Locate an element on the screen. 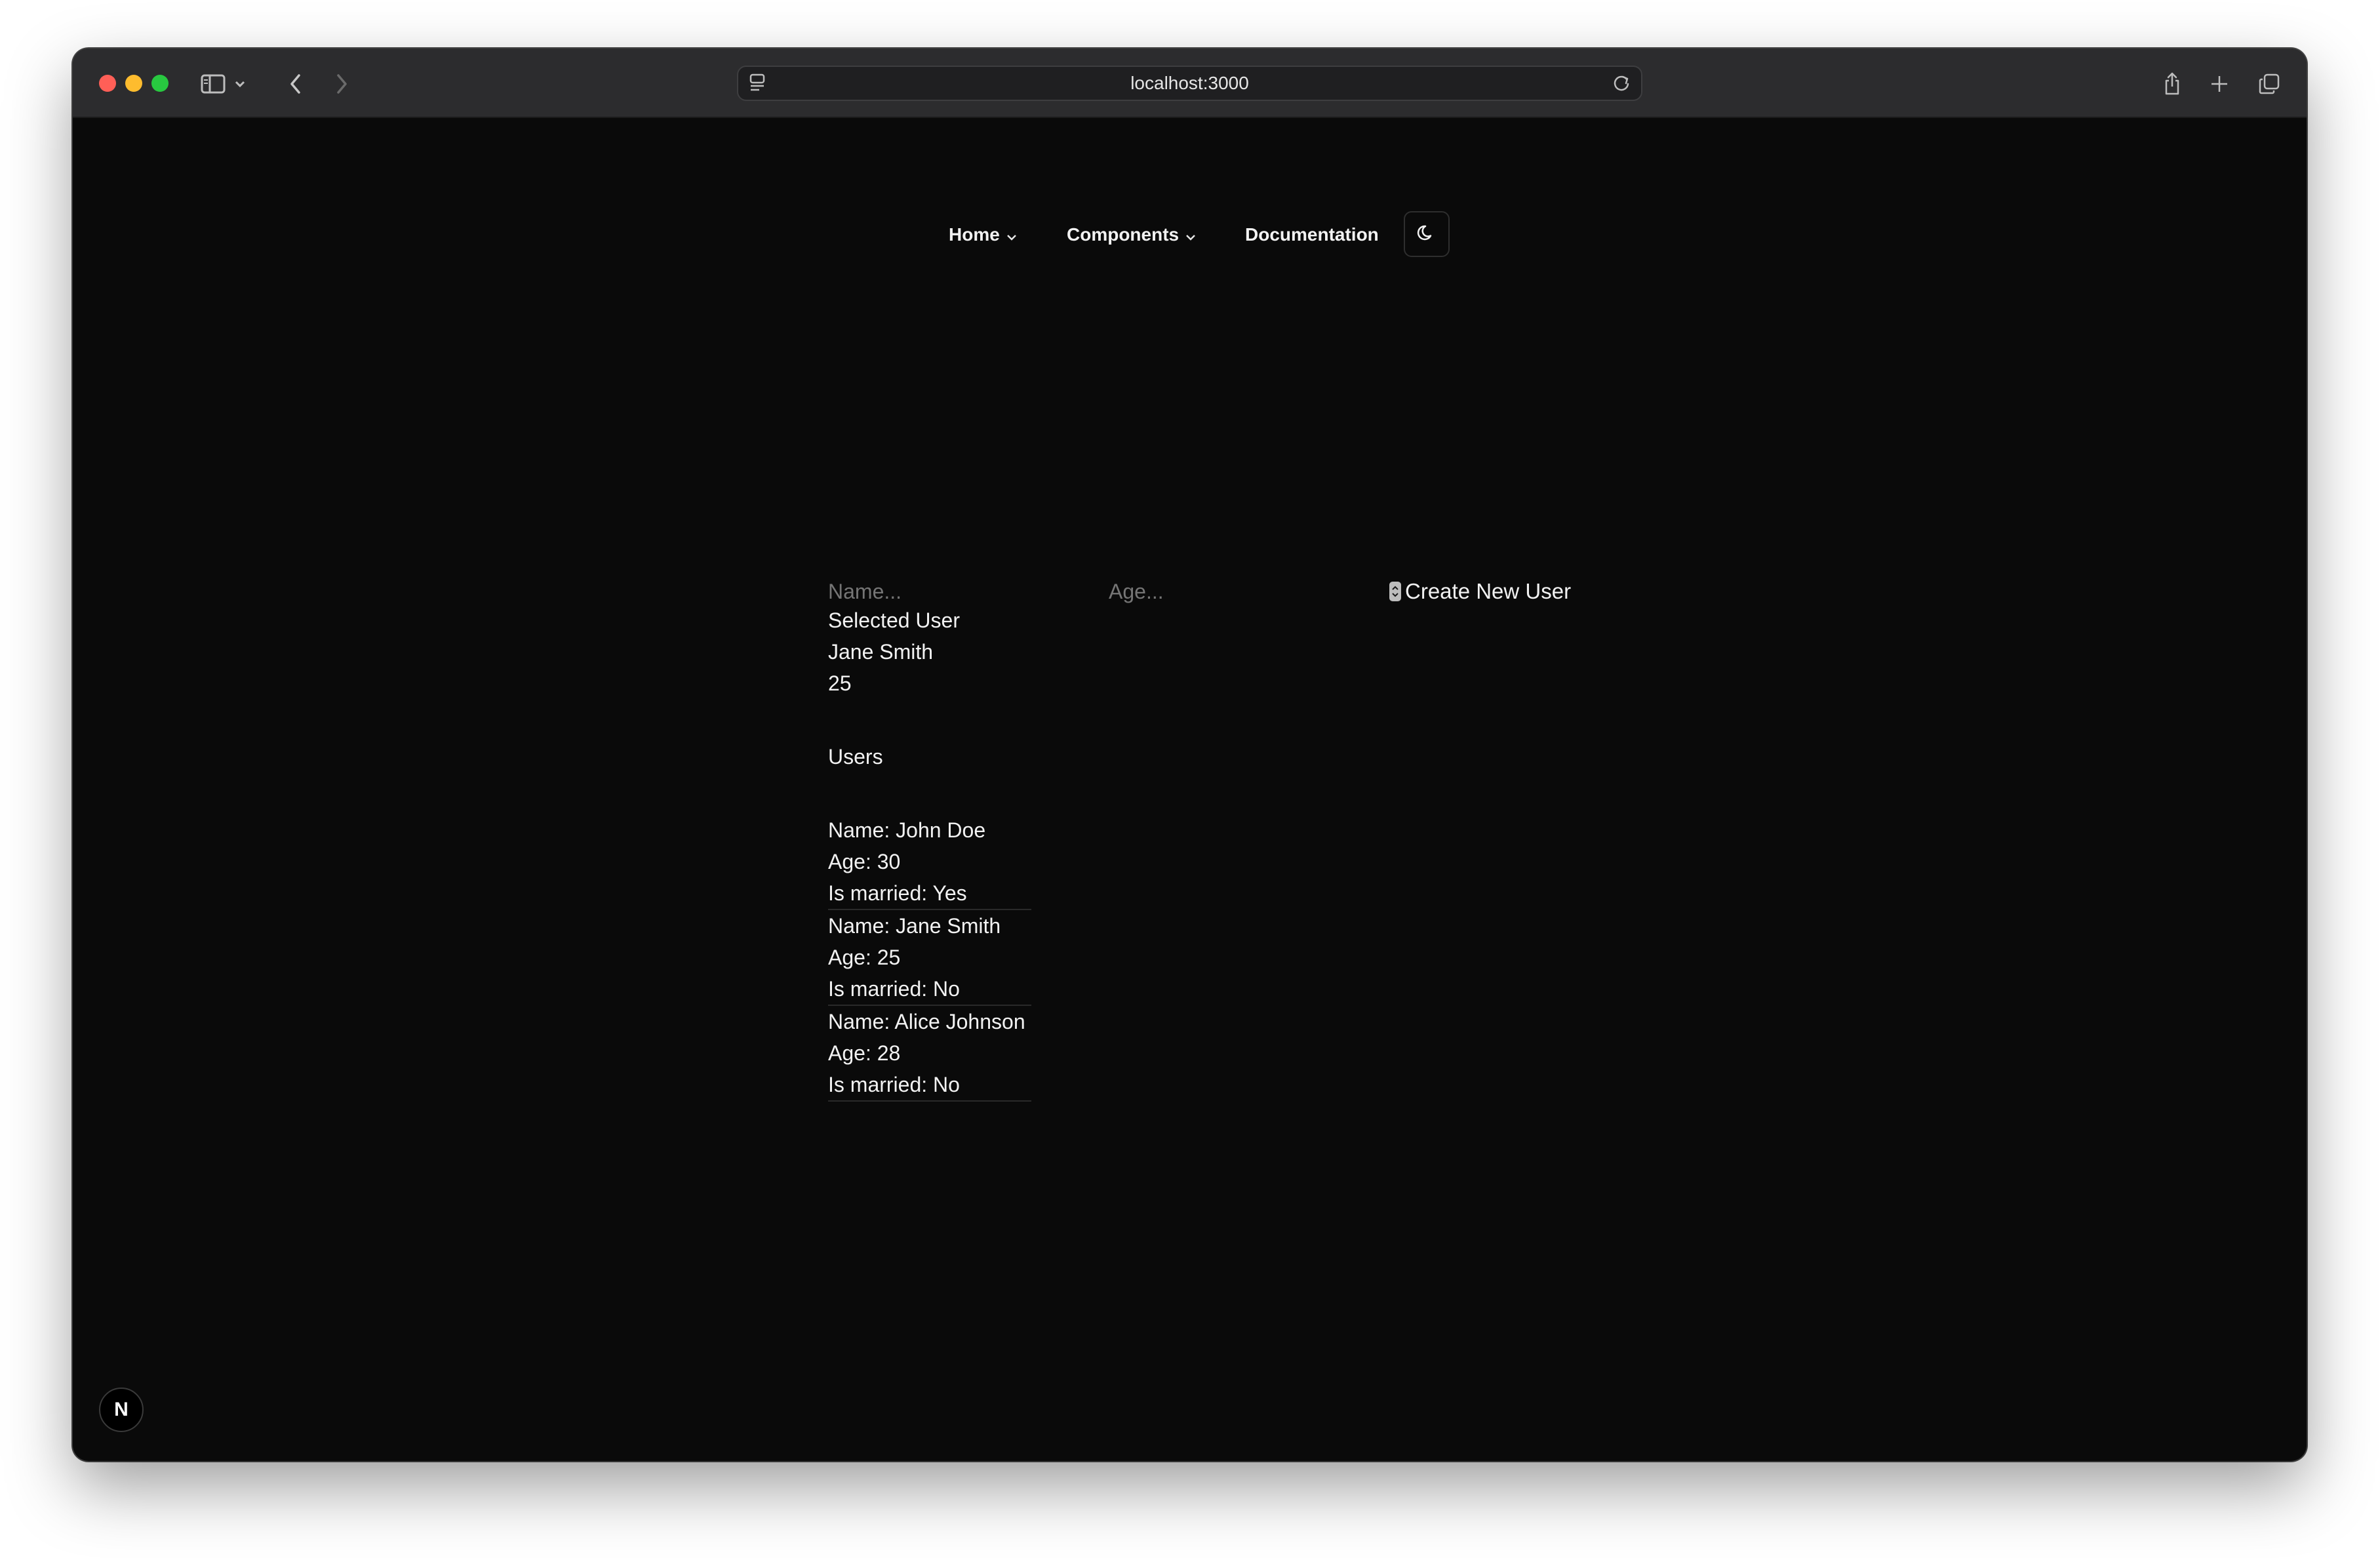 The height and width of the screenshot is (1558, 2380). selected-user-heading: Selected User is located at coordinates (894, 620).